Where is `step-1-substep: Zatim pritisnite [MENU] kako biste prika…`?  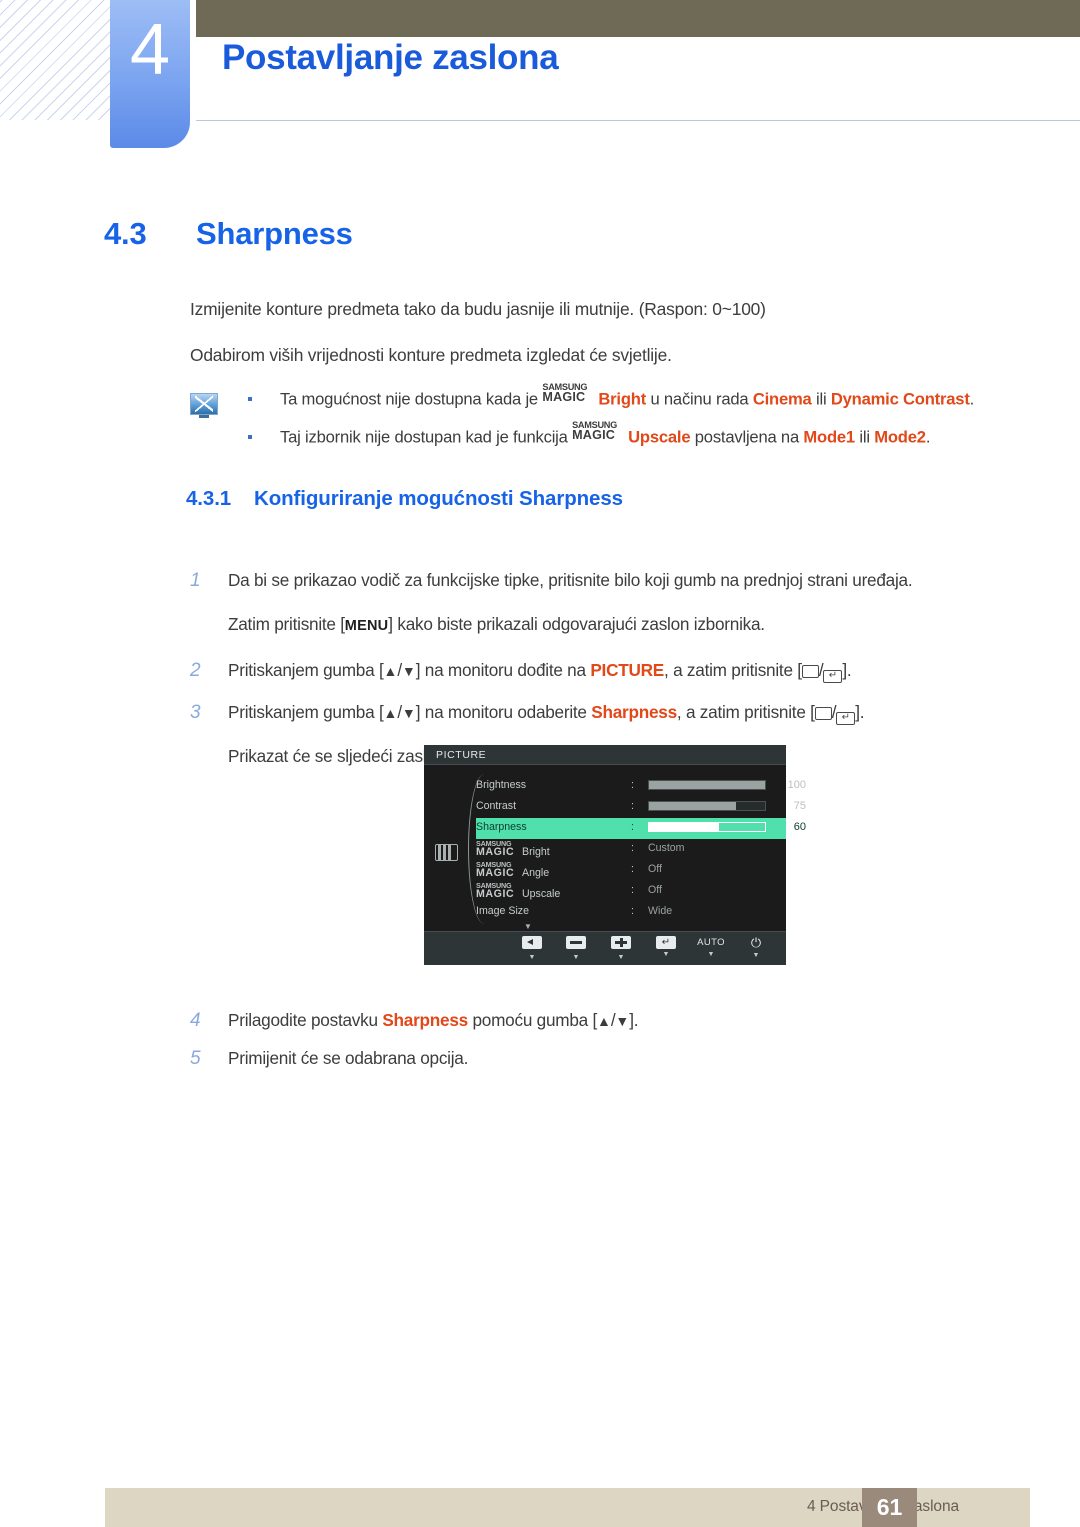
step-1-substep: Zatim pritisnite [MENU] kako biste prika… is located at coordinates (496, 625).